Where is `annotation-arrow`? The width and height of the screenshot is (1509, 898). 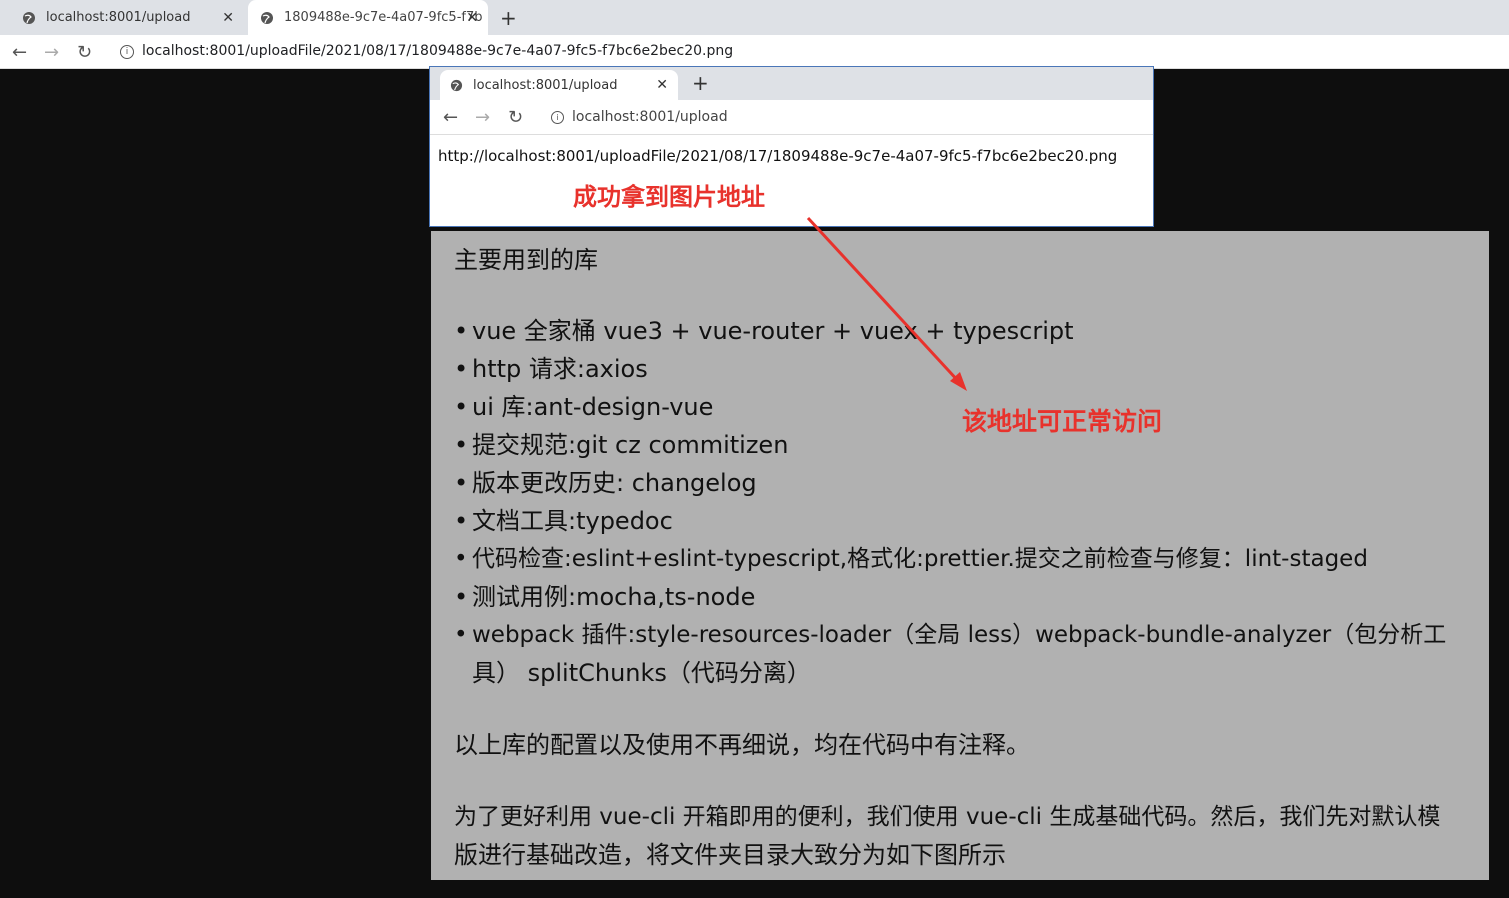
annotation-arrow is located at coordinates (886, 303).